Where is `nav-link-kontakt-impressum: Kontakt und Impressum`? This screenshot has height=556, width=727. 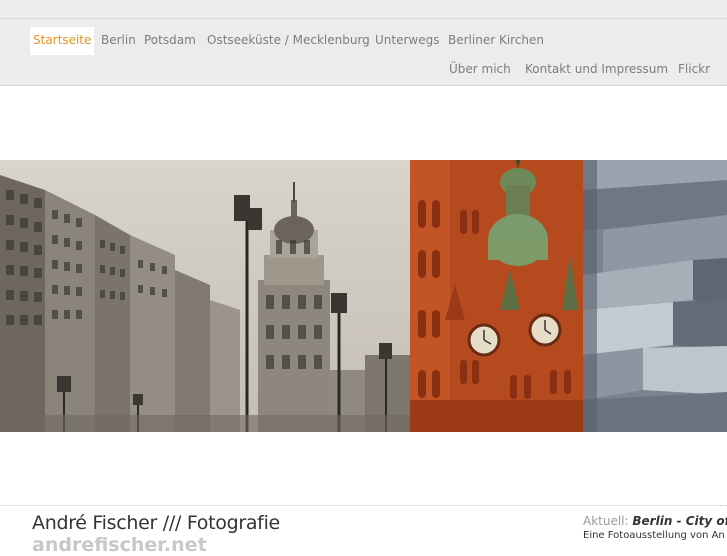
nav-link-kontakt-impressum: Kontakt und Impressum is located at coordinates (596, 69).